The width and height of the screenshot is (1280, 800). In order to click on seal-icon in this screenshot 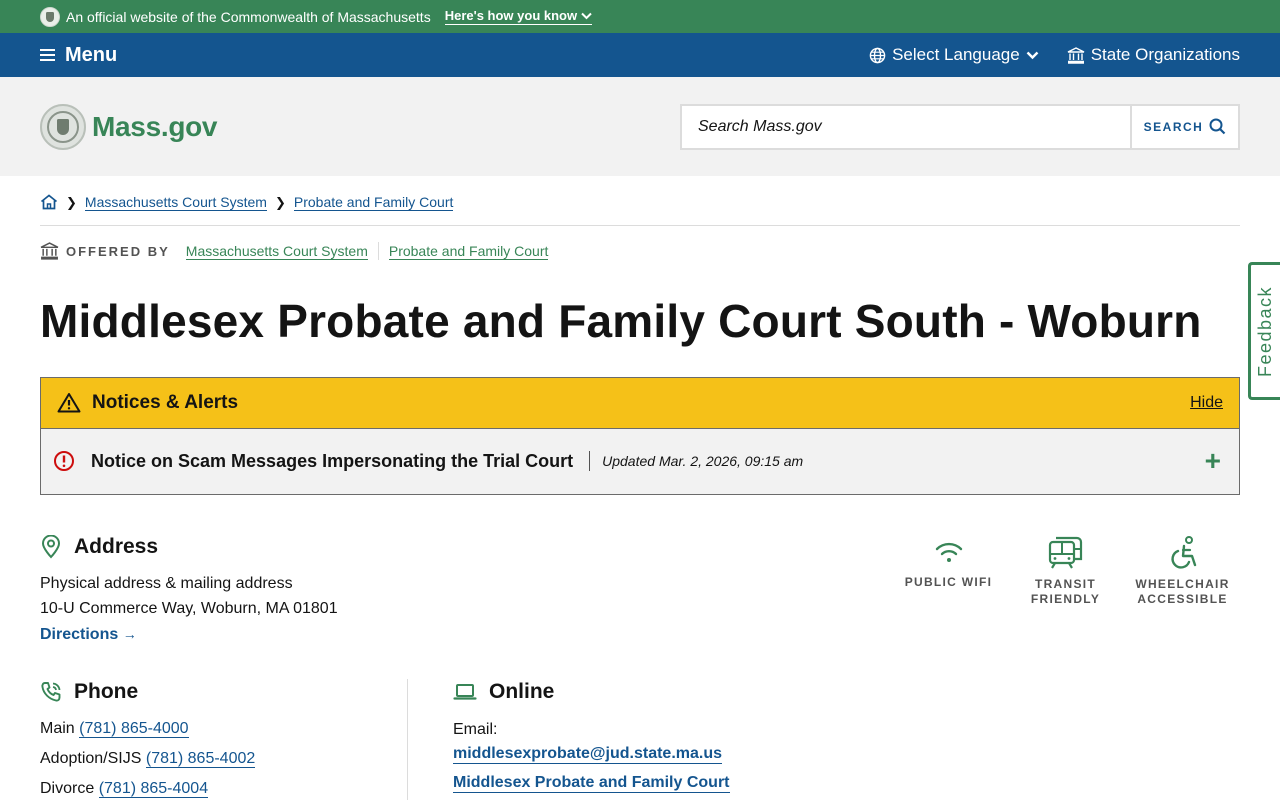, I will do `click(50, 16)`.